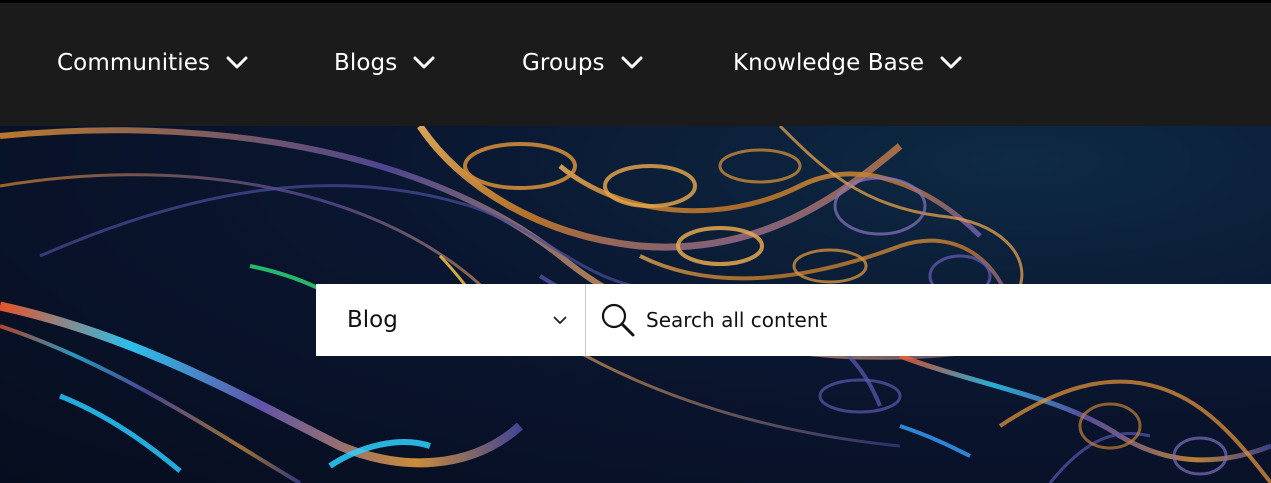  Describe the element at coordinates (946, 320) in the screenshot. I see `search-input` at that location.